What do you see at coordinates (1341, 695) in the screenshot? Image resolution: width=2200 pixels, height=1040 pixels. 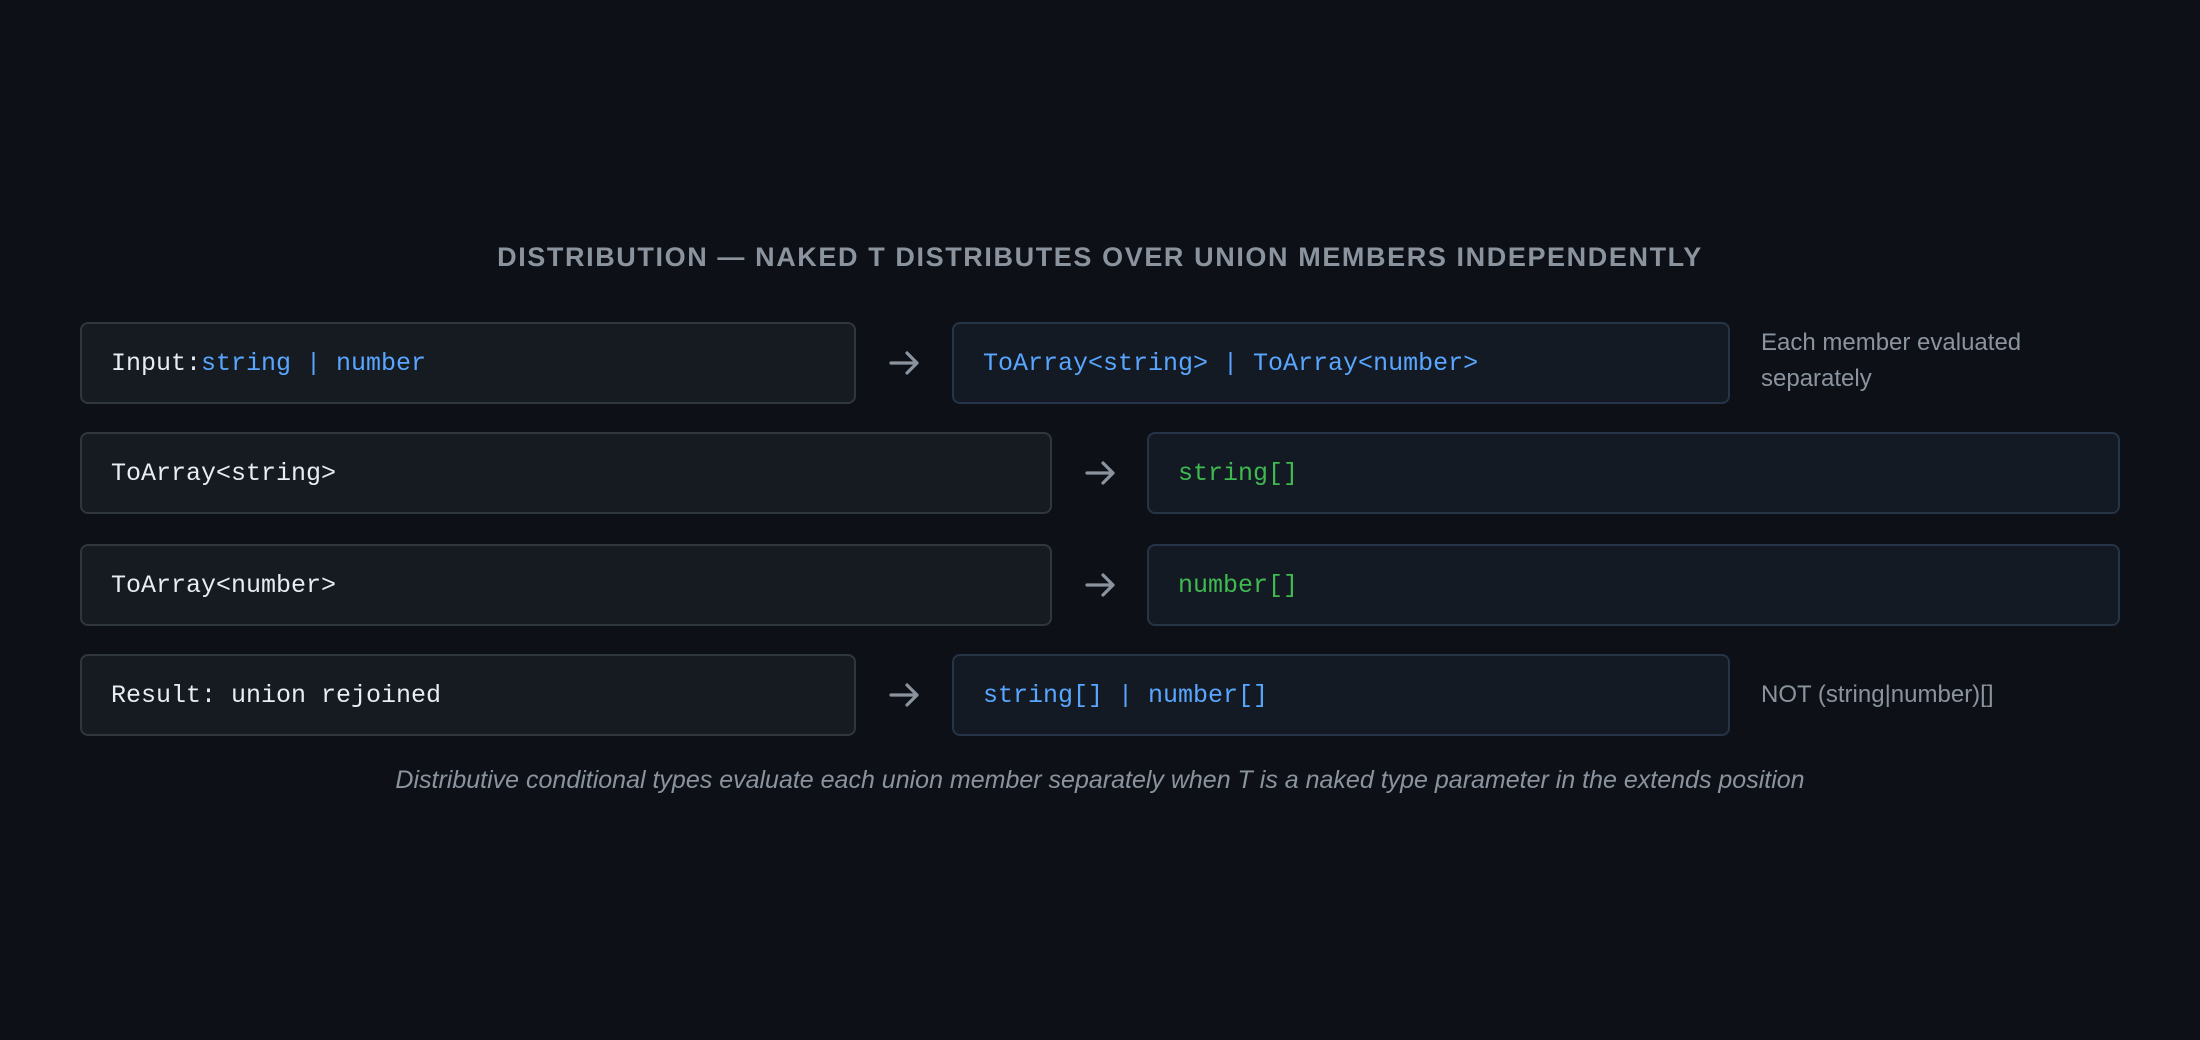 I see `rejoined-result-box: string[] | number[]` at bounding box center [1341, 695].